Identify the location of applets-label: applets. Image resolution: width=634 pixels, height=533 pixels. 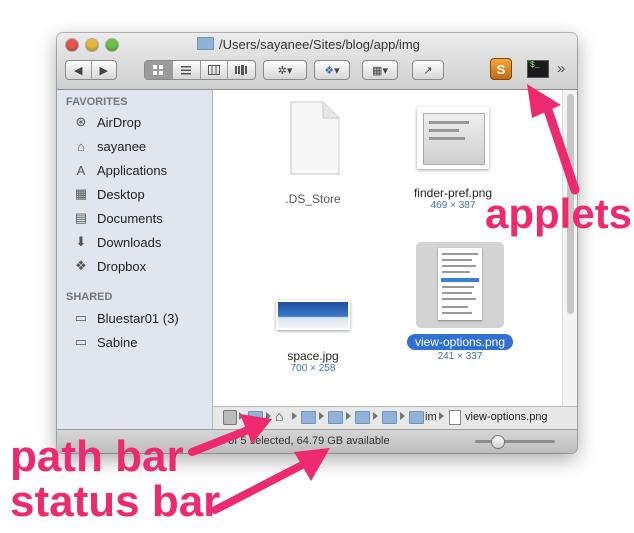
(559, 213).